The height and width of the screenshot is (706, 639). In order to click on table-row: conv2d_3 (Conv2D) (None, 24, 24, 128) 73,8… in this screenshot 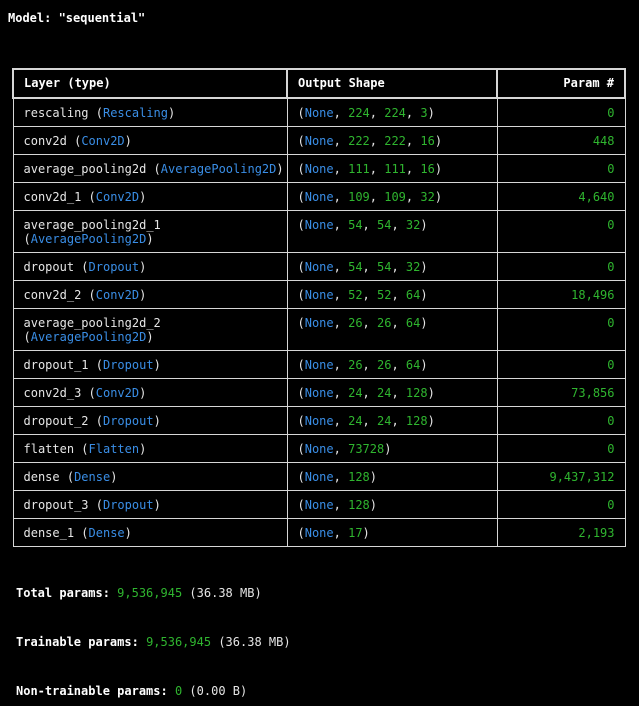, I will do `click(319, 392)`.